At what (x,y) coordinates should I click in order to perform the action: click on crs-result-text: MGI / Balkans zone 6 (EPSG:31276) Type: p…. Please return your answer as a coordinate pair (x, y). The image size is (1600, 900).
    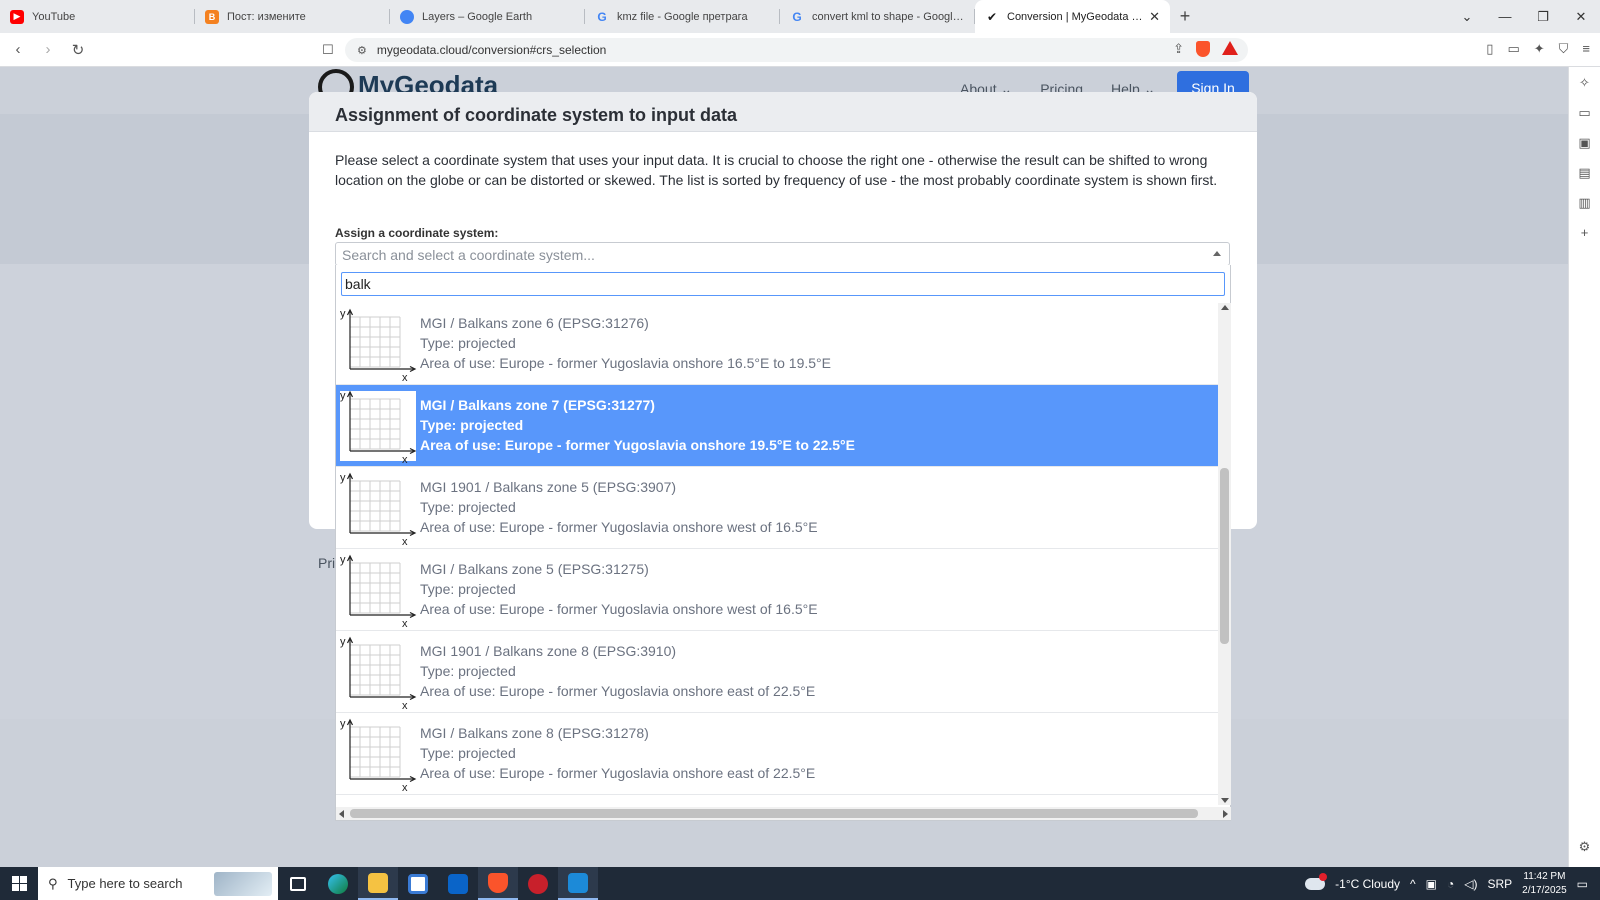
    Looking at the image, I should click on (625, 343).